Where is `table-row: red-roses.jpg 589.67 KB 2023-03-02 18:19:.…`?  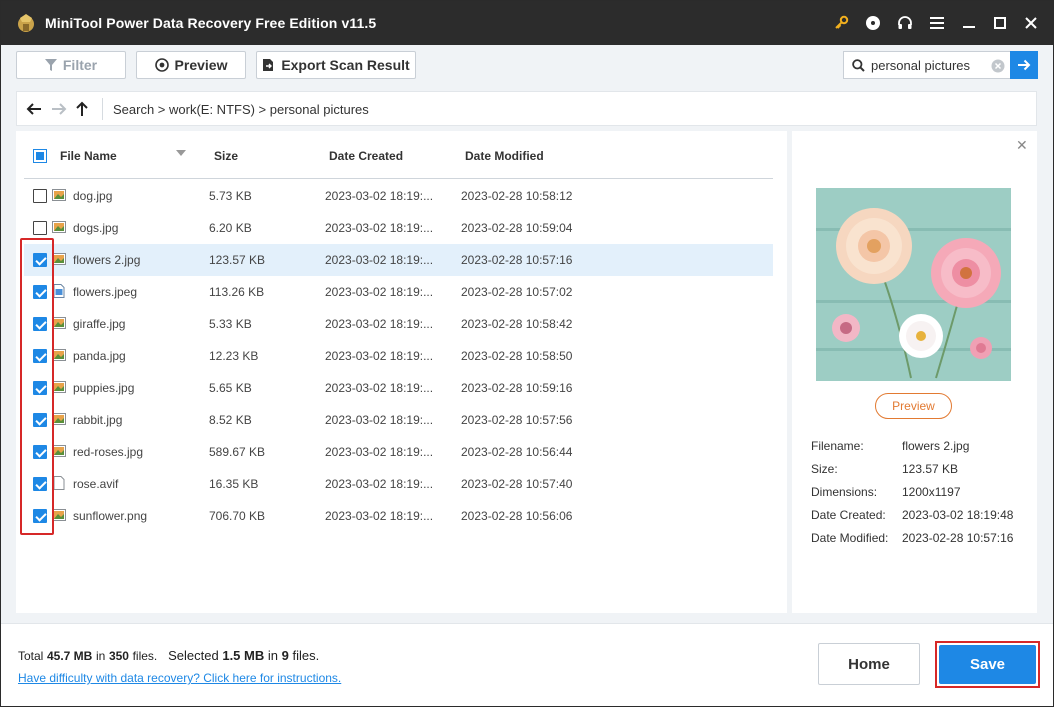 table-row: red-roses.jpg 589.67 KB 2023-03-02 18:19:.… is located at coordinates (398, 452).